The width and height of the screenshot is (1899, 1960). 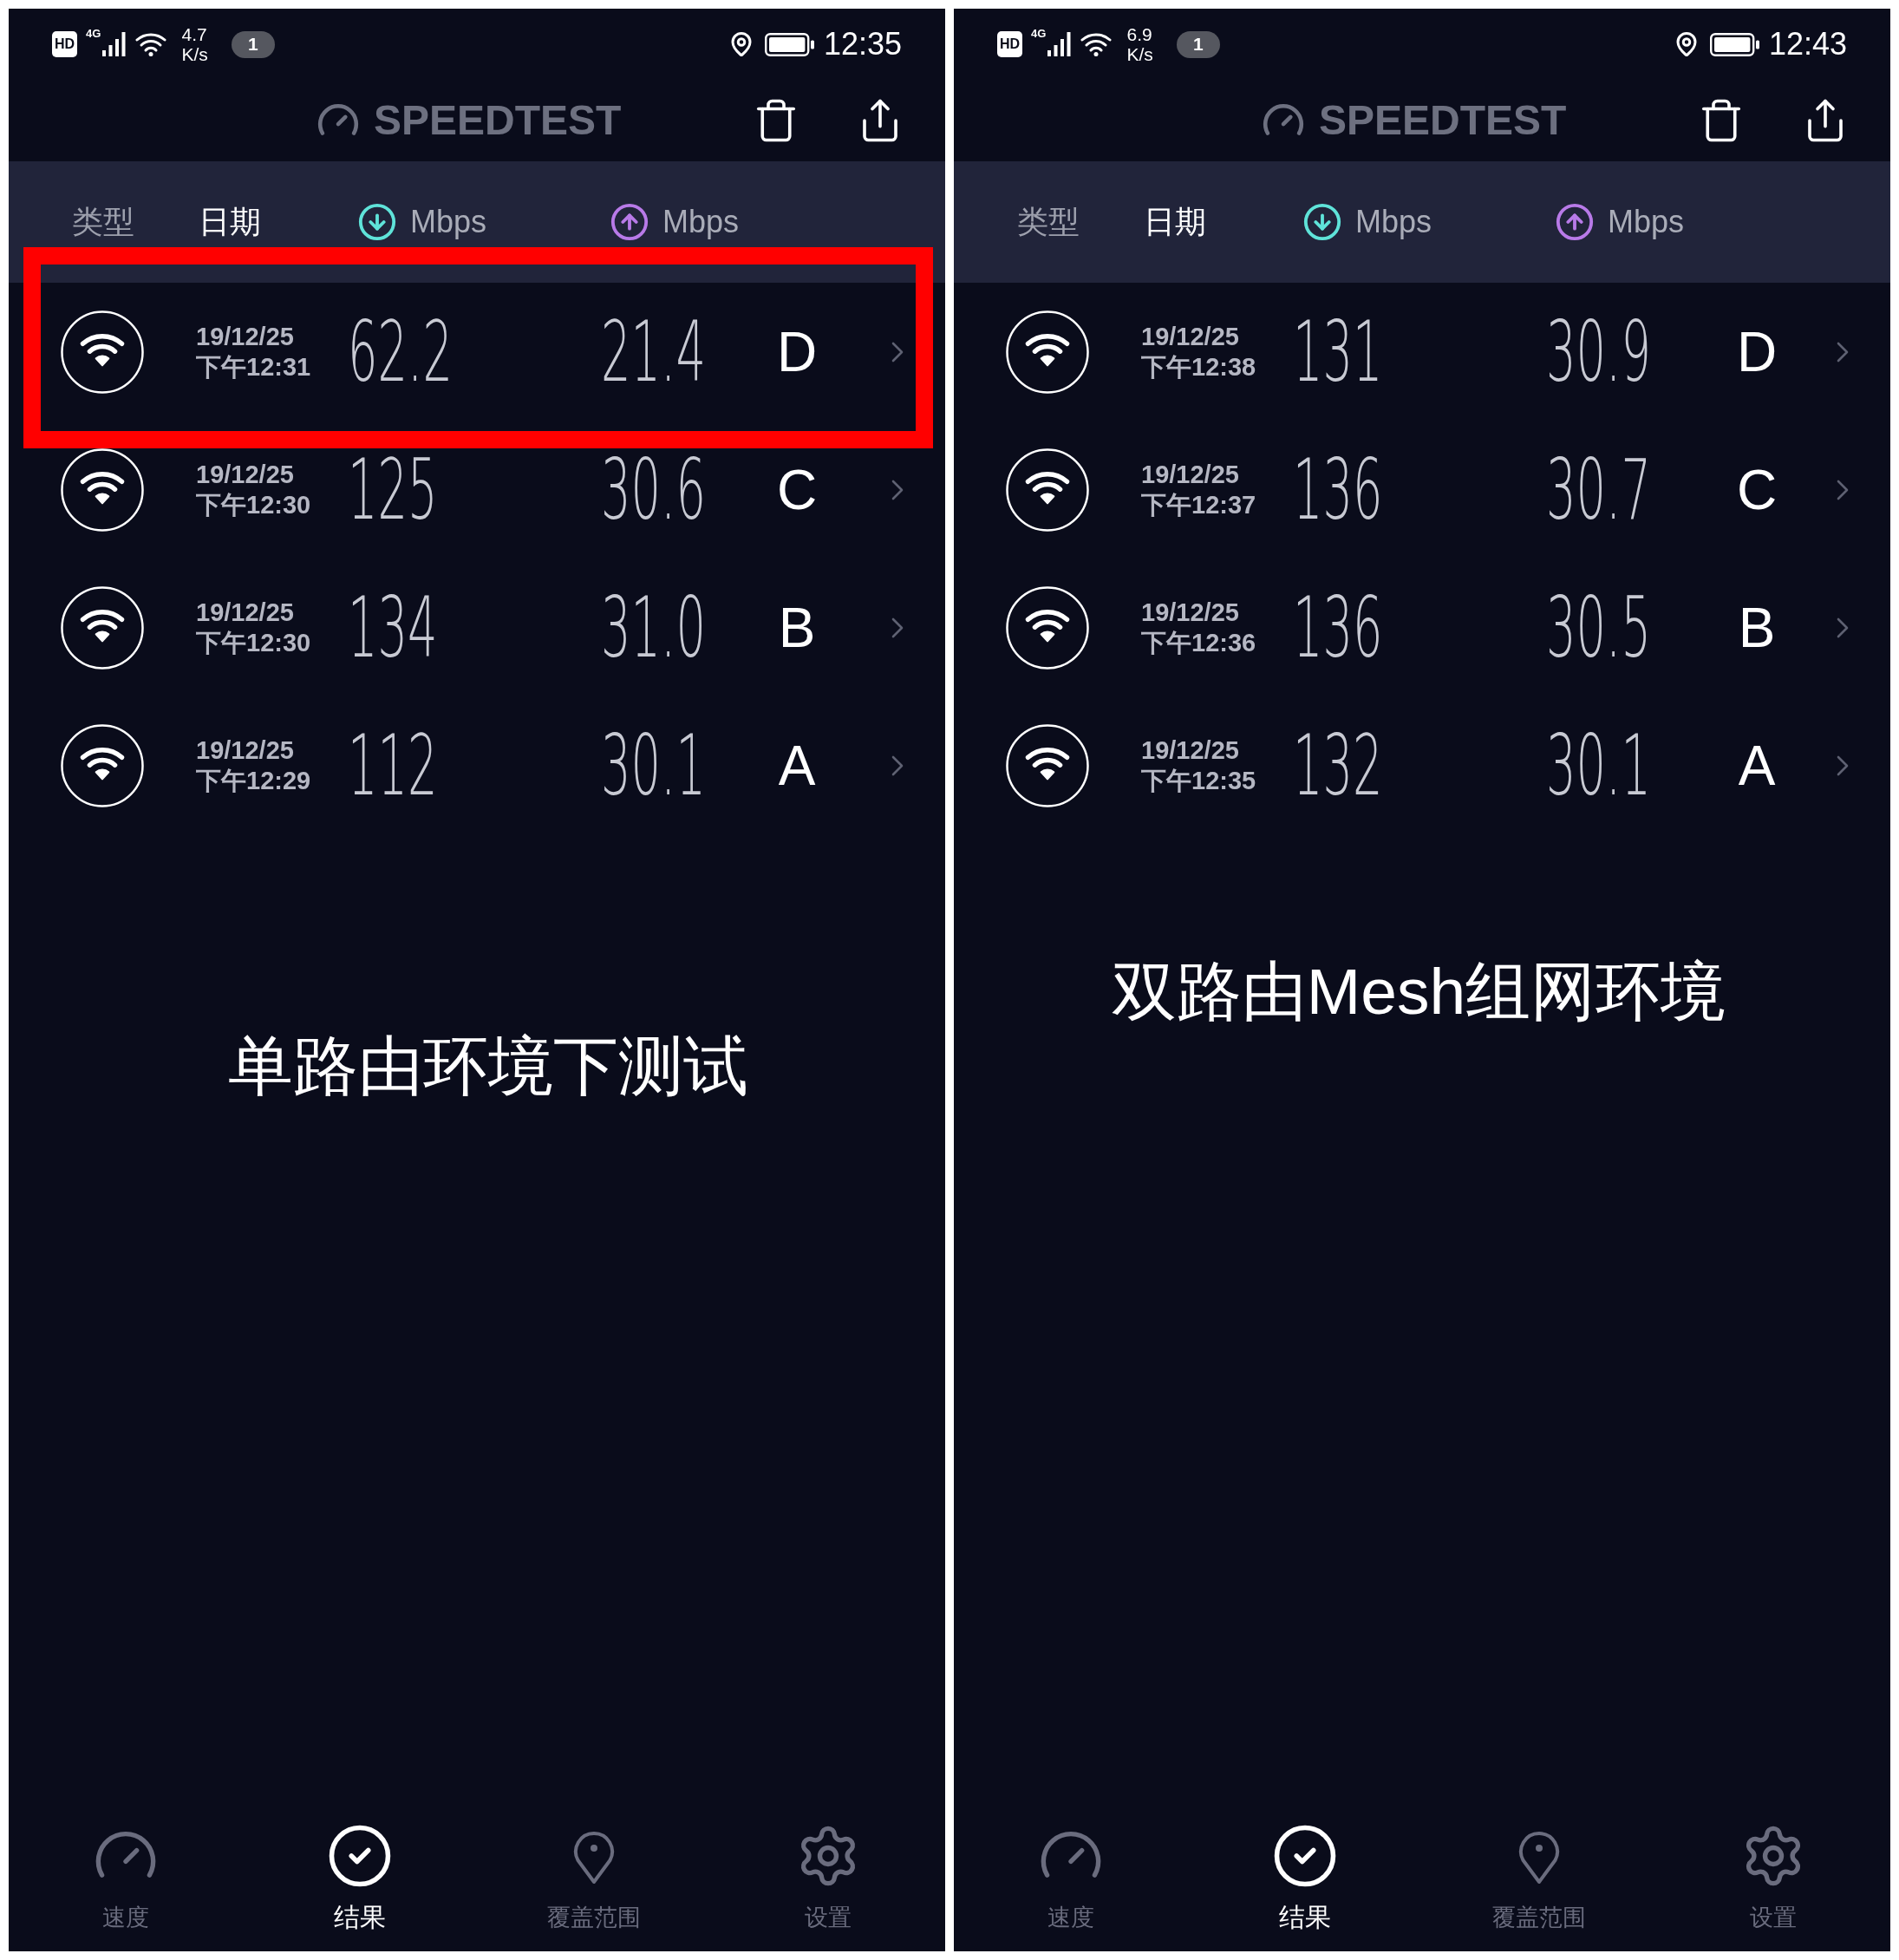 I want to click on test-time: 下午12:29, so click(x=254, y=781).